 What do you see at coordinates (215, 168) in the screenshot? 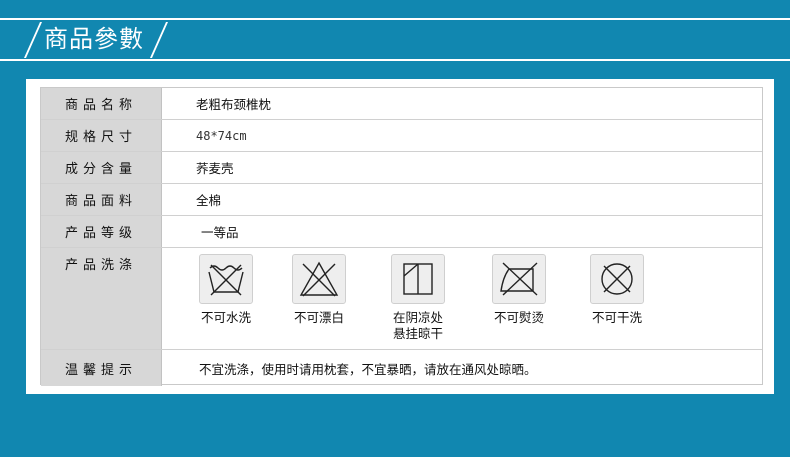
I see `spec-value: 荞麦壳` at bounding box center [215, 168].